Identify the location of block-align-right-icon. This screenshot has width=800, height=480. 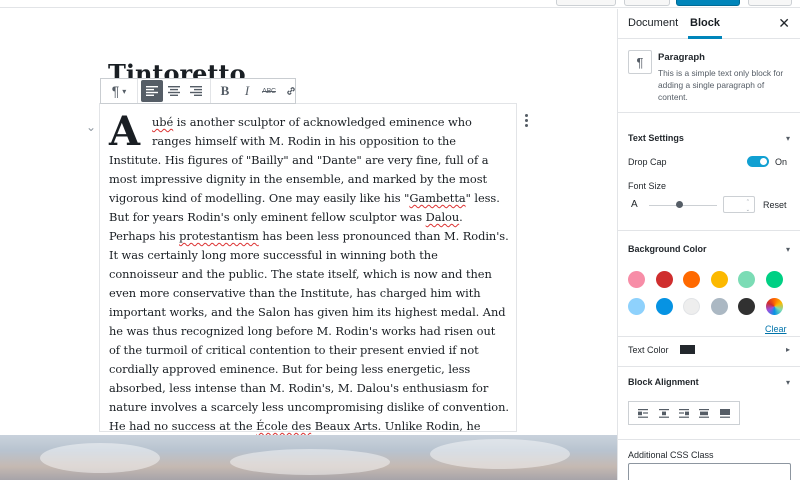
(683, 413).